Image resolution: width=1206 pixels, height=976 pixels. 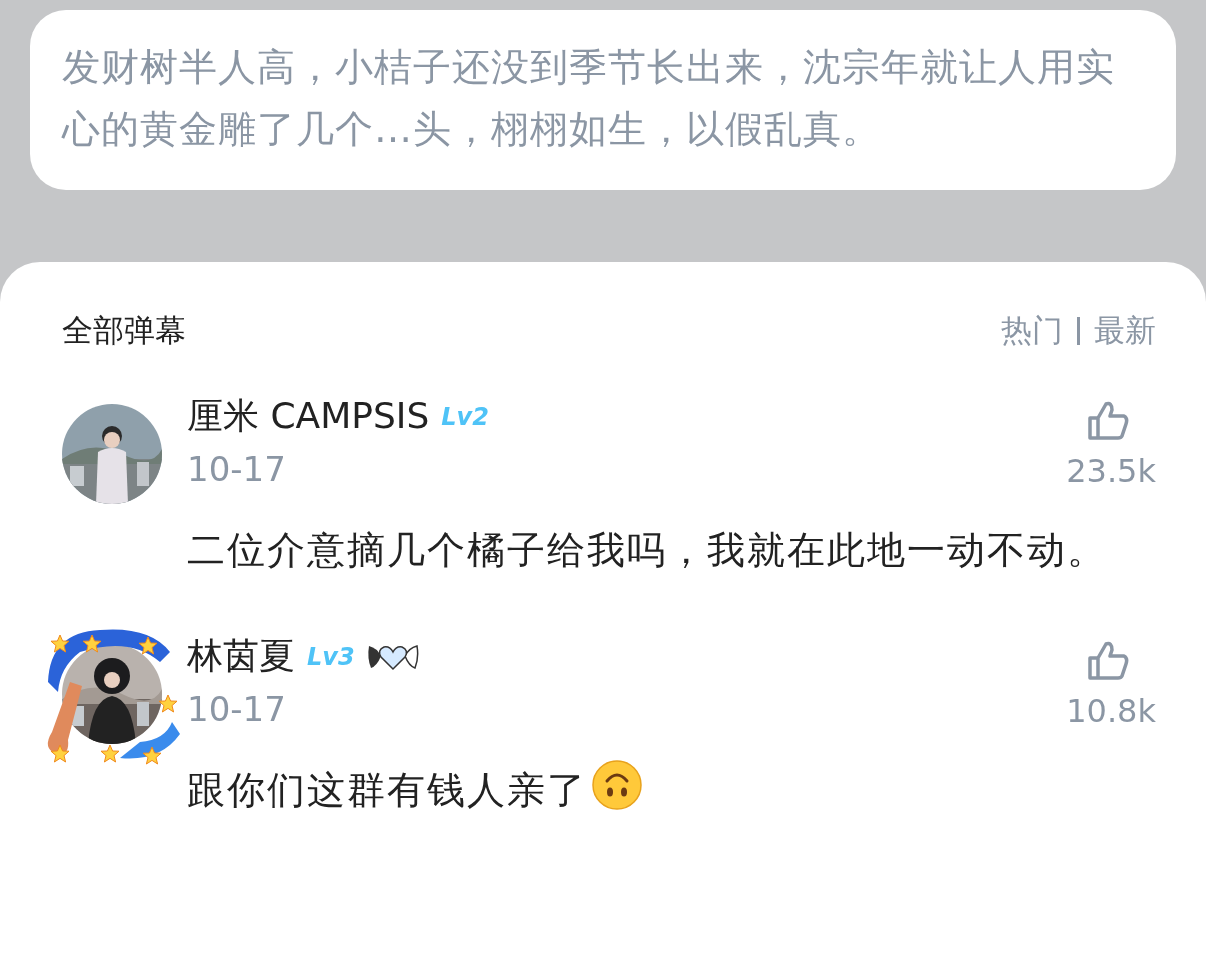 What do you see at coordinates (124, 330) in the screenshot?
I see `panel-title: 全部弹幕` at bounding box center [124, 330].